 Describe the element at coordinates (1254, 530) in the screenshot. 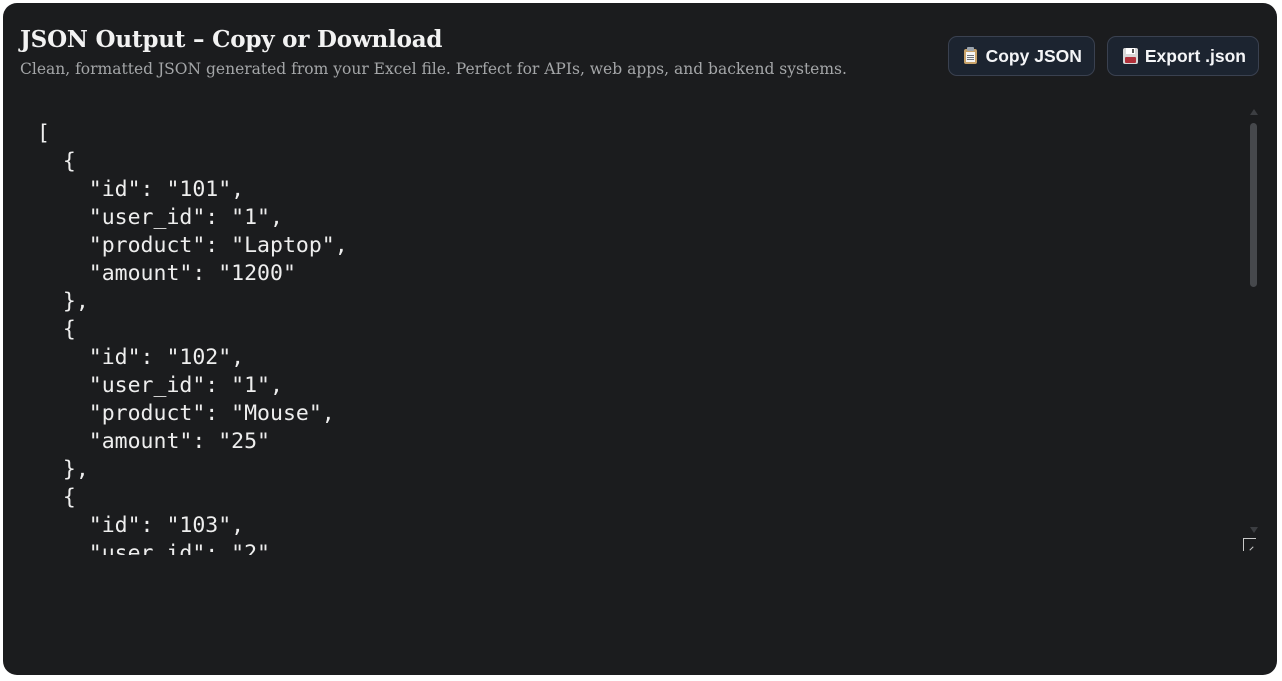

I see `scroll-down-arrow-icon` at that location.